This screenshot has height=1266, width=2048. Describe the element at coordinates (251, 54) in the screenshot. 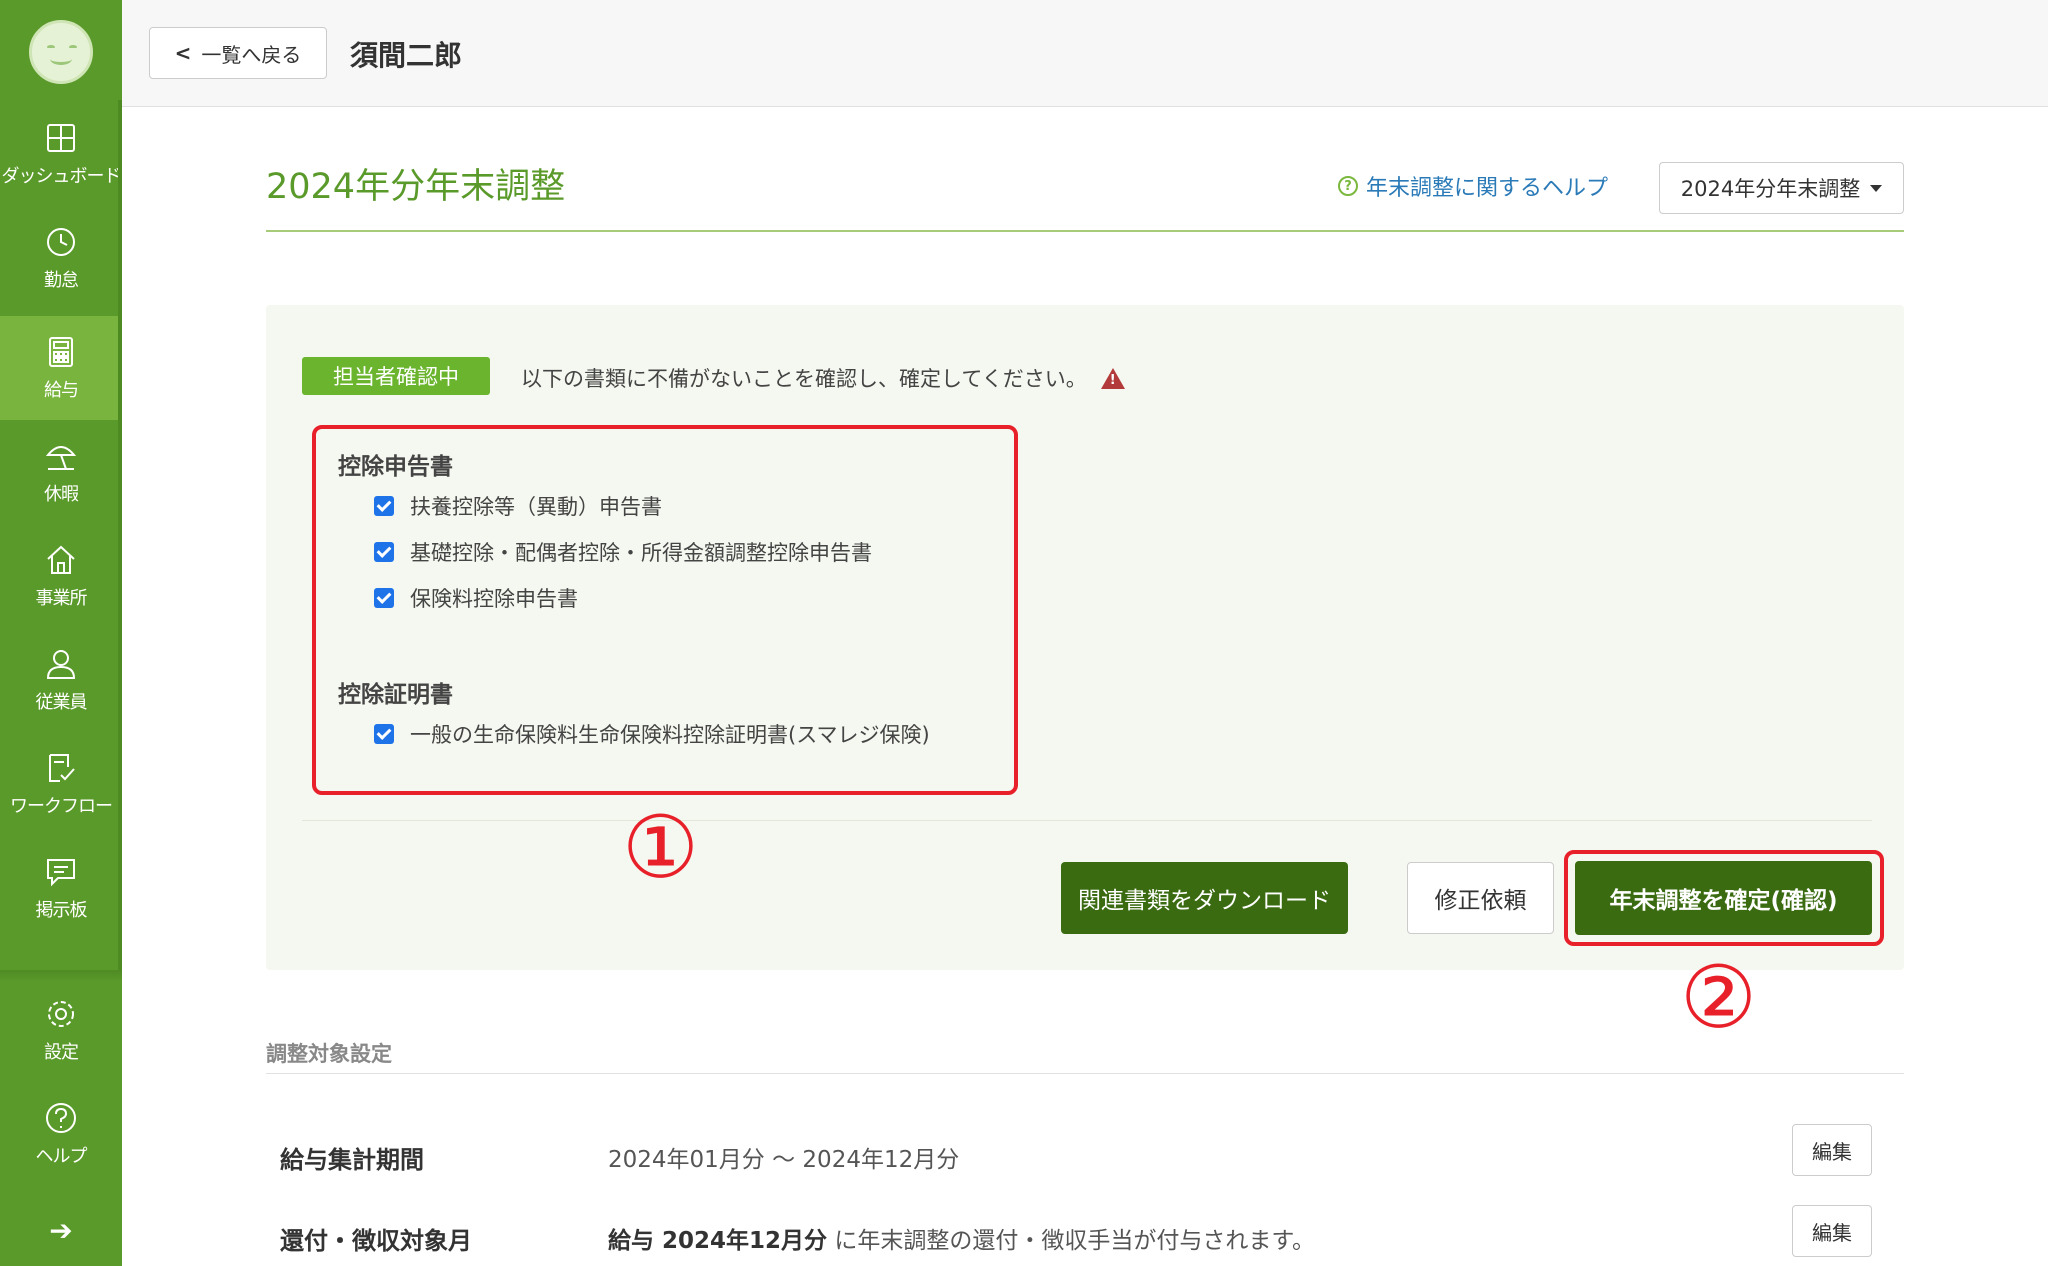

I see `back-button-label: 一覧へ戻る` at that location.